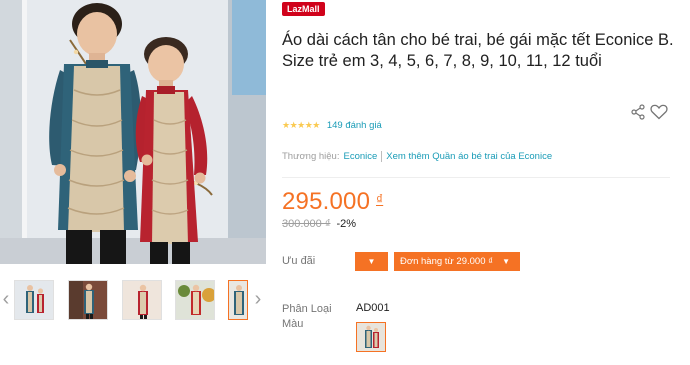 The image size is (690, 365). I want to click on rating-row: ★★★★★ 149 đánh giá, so click(332, 125).